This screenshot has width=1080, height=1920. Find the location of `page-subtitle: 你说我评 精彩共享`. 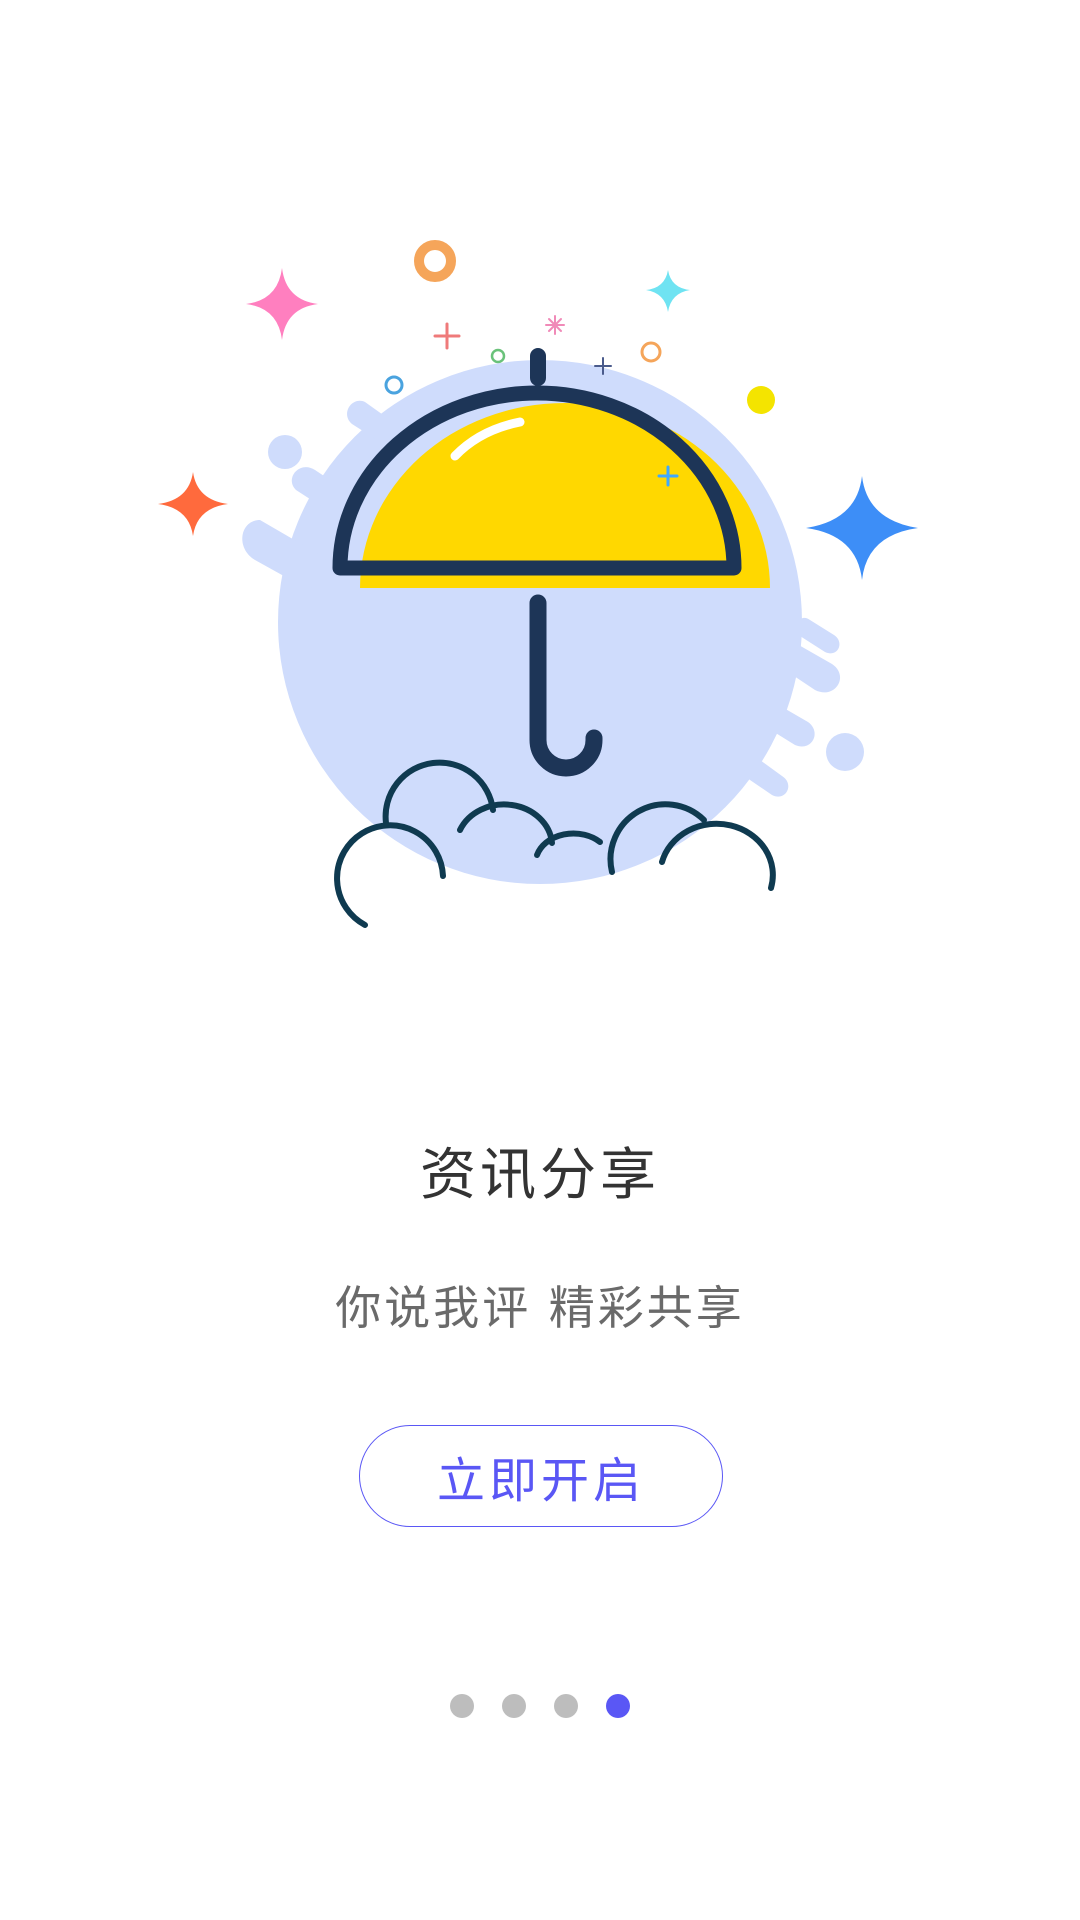

page-subtitle: 你说我评 精彩共享 is located at coordinates (540, 1308).